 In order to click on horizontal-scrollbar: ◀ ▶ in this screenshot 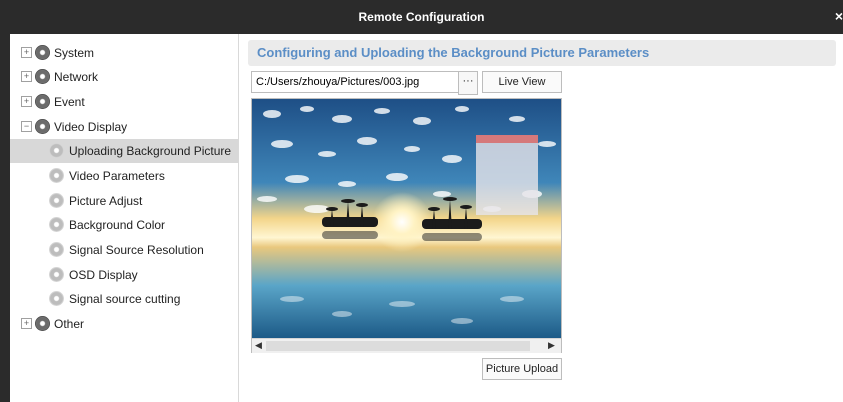, I will do `click(406, 345)`.